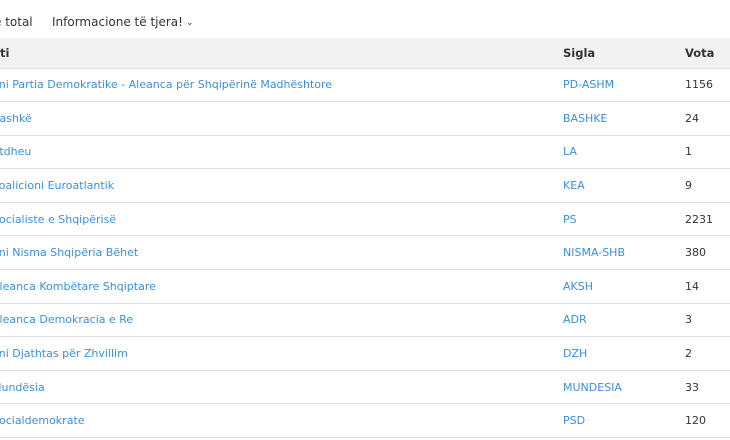  What do you see at coordinates (281, 53) in the screenshot?
I see `column-header-party: ti` at bounding box center [281, 53].